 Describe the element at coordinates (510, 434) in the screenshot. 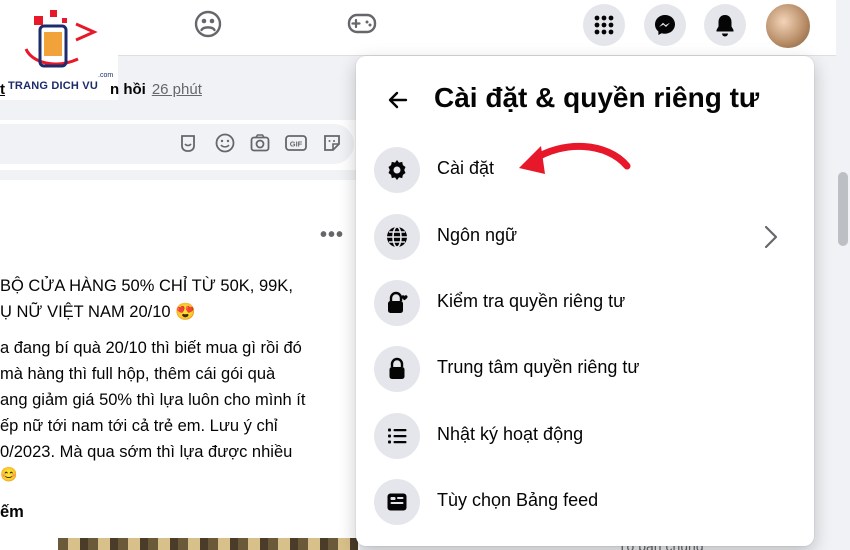

I see `menu-item-label: Nhật ký hoạt động` at that location.